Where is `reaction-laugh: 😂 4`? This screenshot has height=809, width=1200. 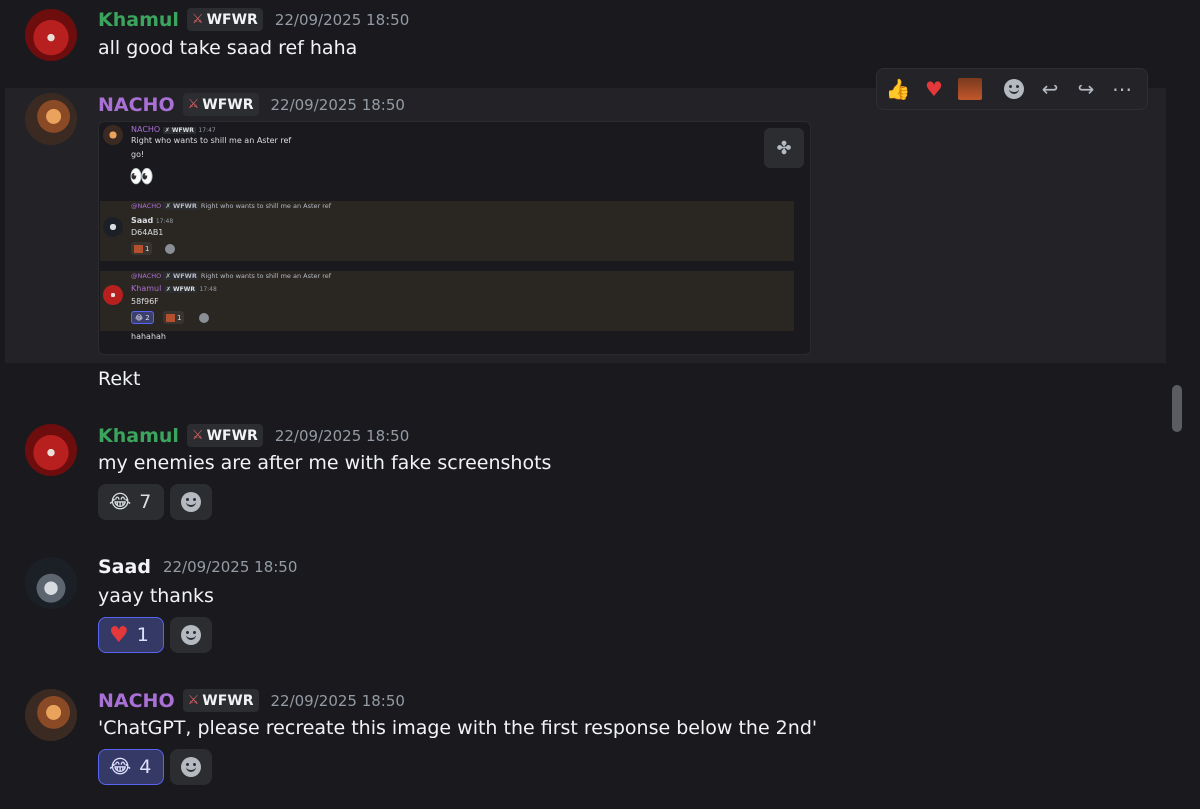
reaction-laugh: 😂 4 is located at coordinates (131, 767).